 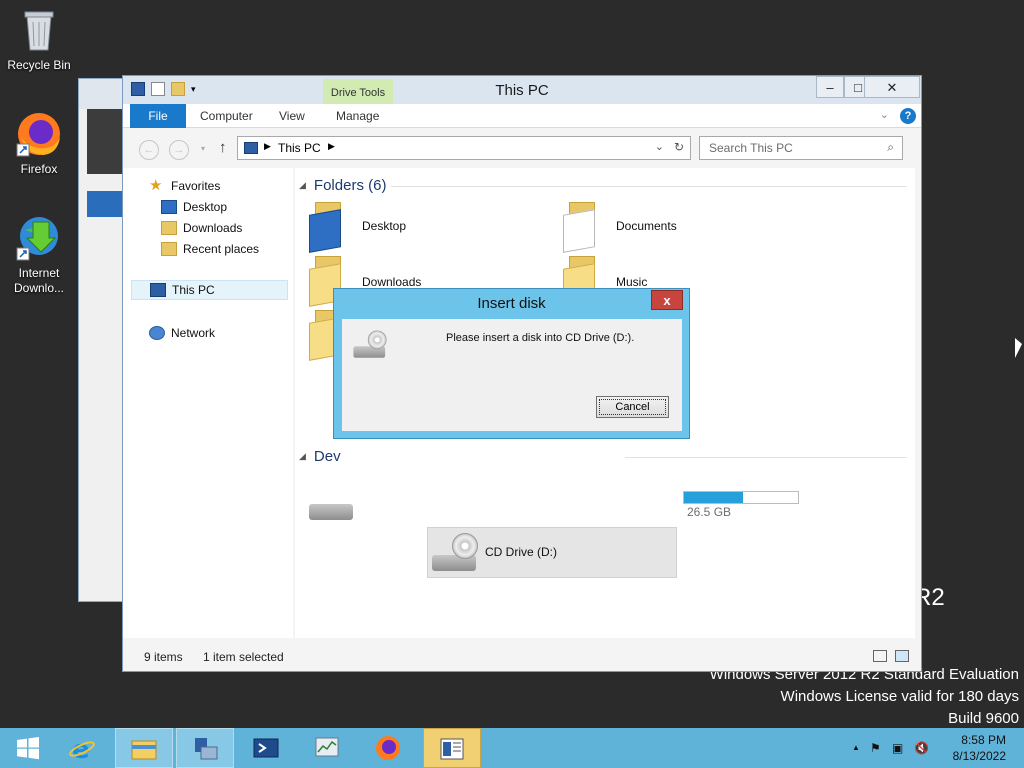 I want to click on navigation-bar: ← → ▾ ↑ ▶ This PC ▶ ⌄ ↻ Search This PC ⌕, so click(x=522, y=148).